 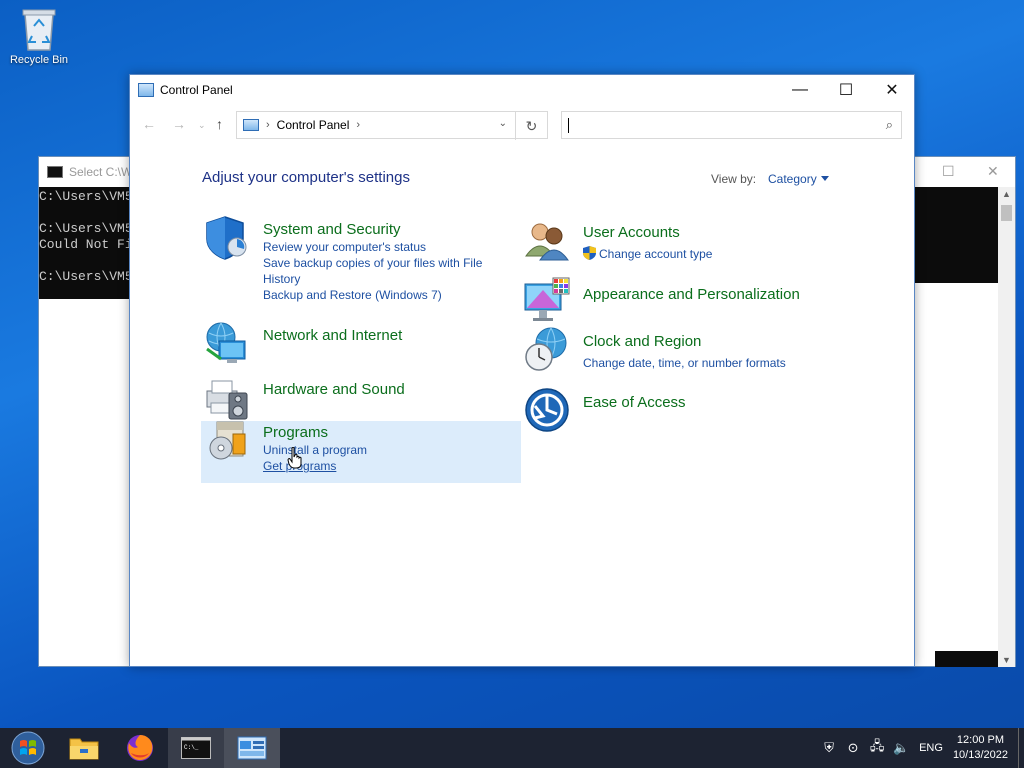 I want to click on category-title-appearance: Appearance and Personalization, so click(x=723, y=295).